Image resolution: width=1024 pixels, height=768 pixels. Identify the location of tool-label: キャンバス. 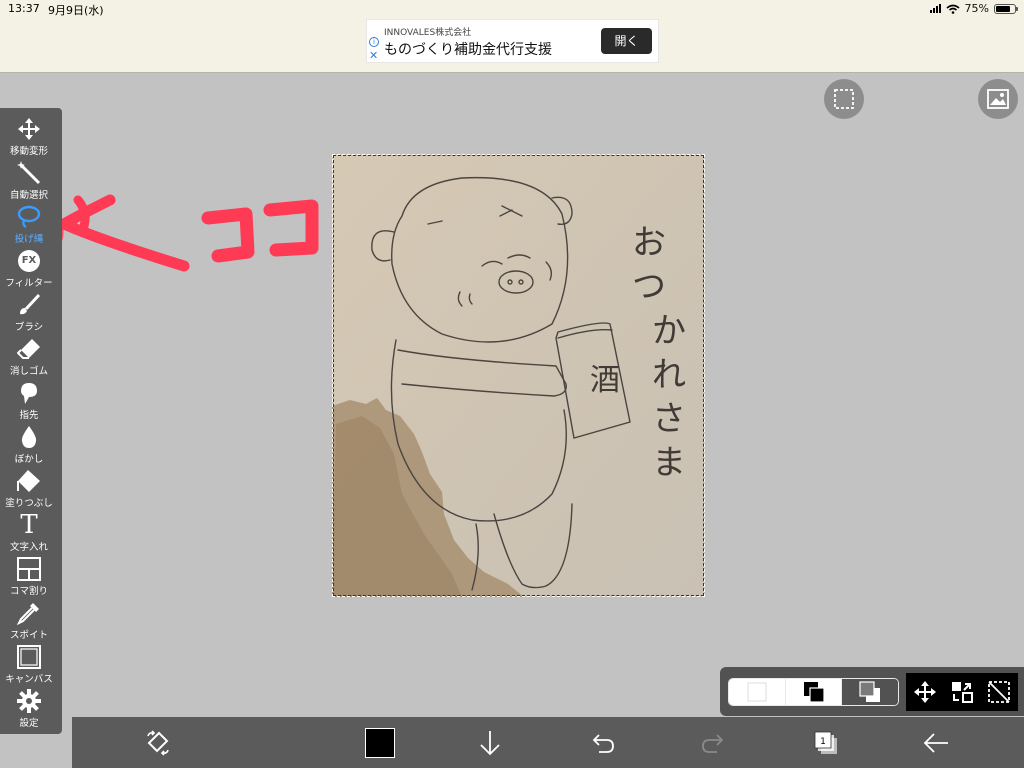
(29, 679).